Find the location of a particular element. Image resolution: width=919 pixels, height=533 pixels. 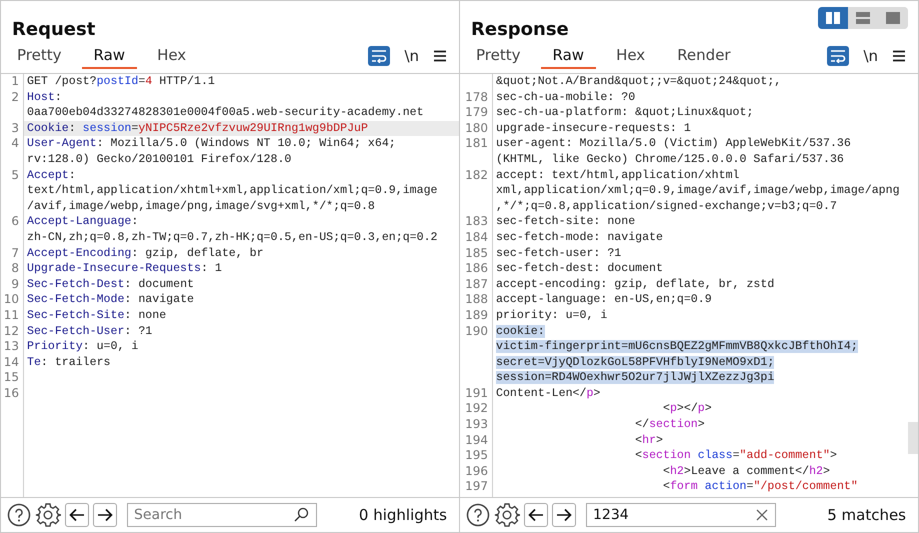

line-number: 193 is located at coordinates (476, 425).